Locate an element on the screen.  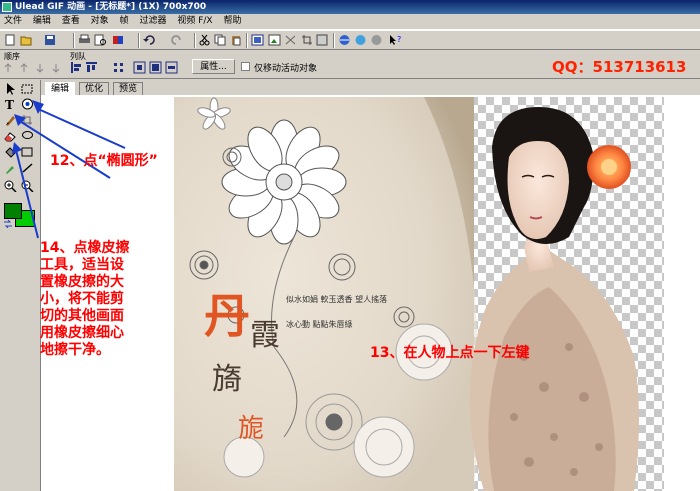
svg-text: T is located at coordinates (9, 104).